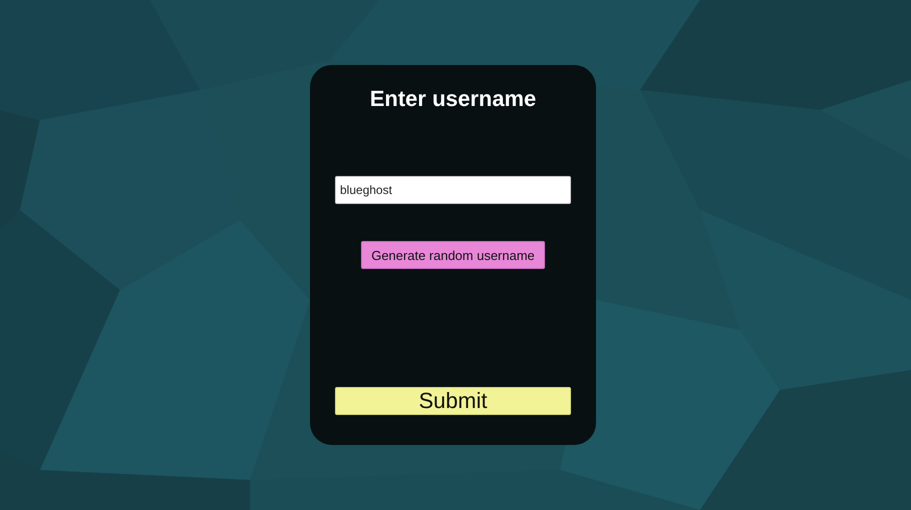 The height and width of the screenshot is (510, 911). I want to click on username-field: blueghost, so click(453, 190).